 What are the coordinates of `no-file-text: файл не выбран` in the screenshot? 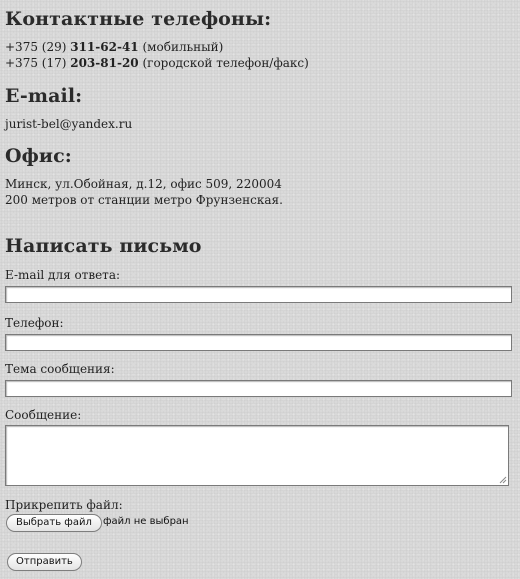 It's located at (146, 521).